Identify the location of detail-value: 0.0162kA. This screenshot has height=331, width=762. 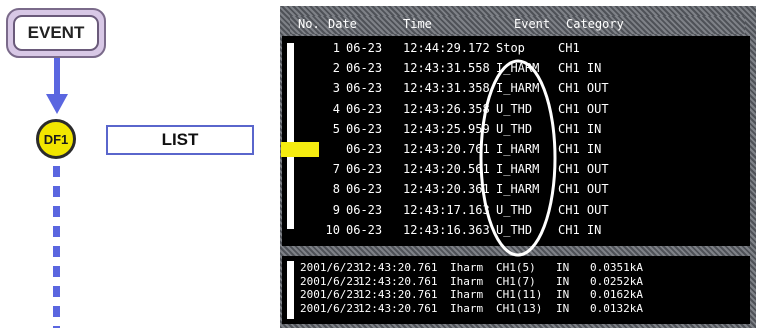
(616, 294).